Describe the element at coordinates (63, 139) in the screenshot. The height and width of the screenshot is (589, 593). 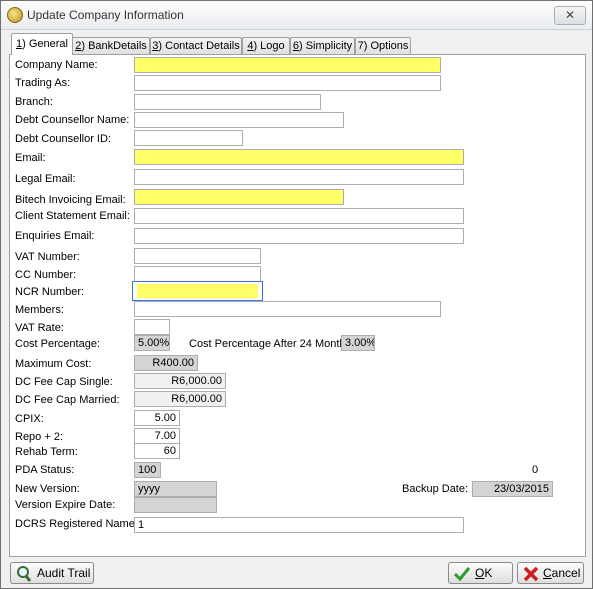
I see `debt-counsellor-id-label: Debt Counsellor ID:` at that location.